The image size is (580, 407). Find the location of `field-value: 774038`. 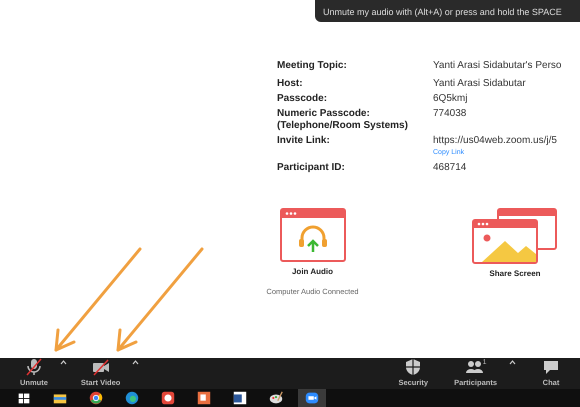

field-value: 774038 is located at coordinates (450, 114).